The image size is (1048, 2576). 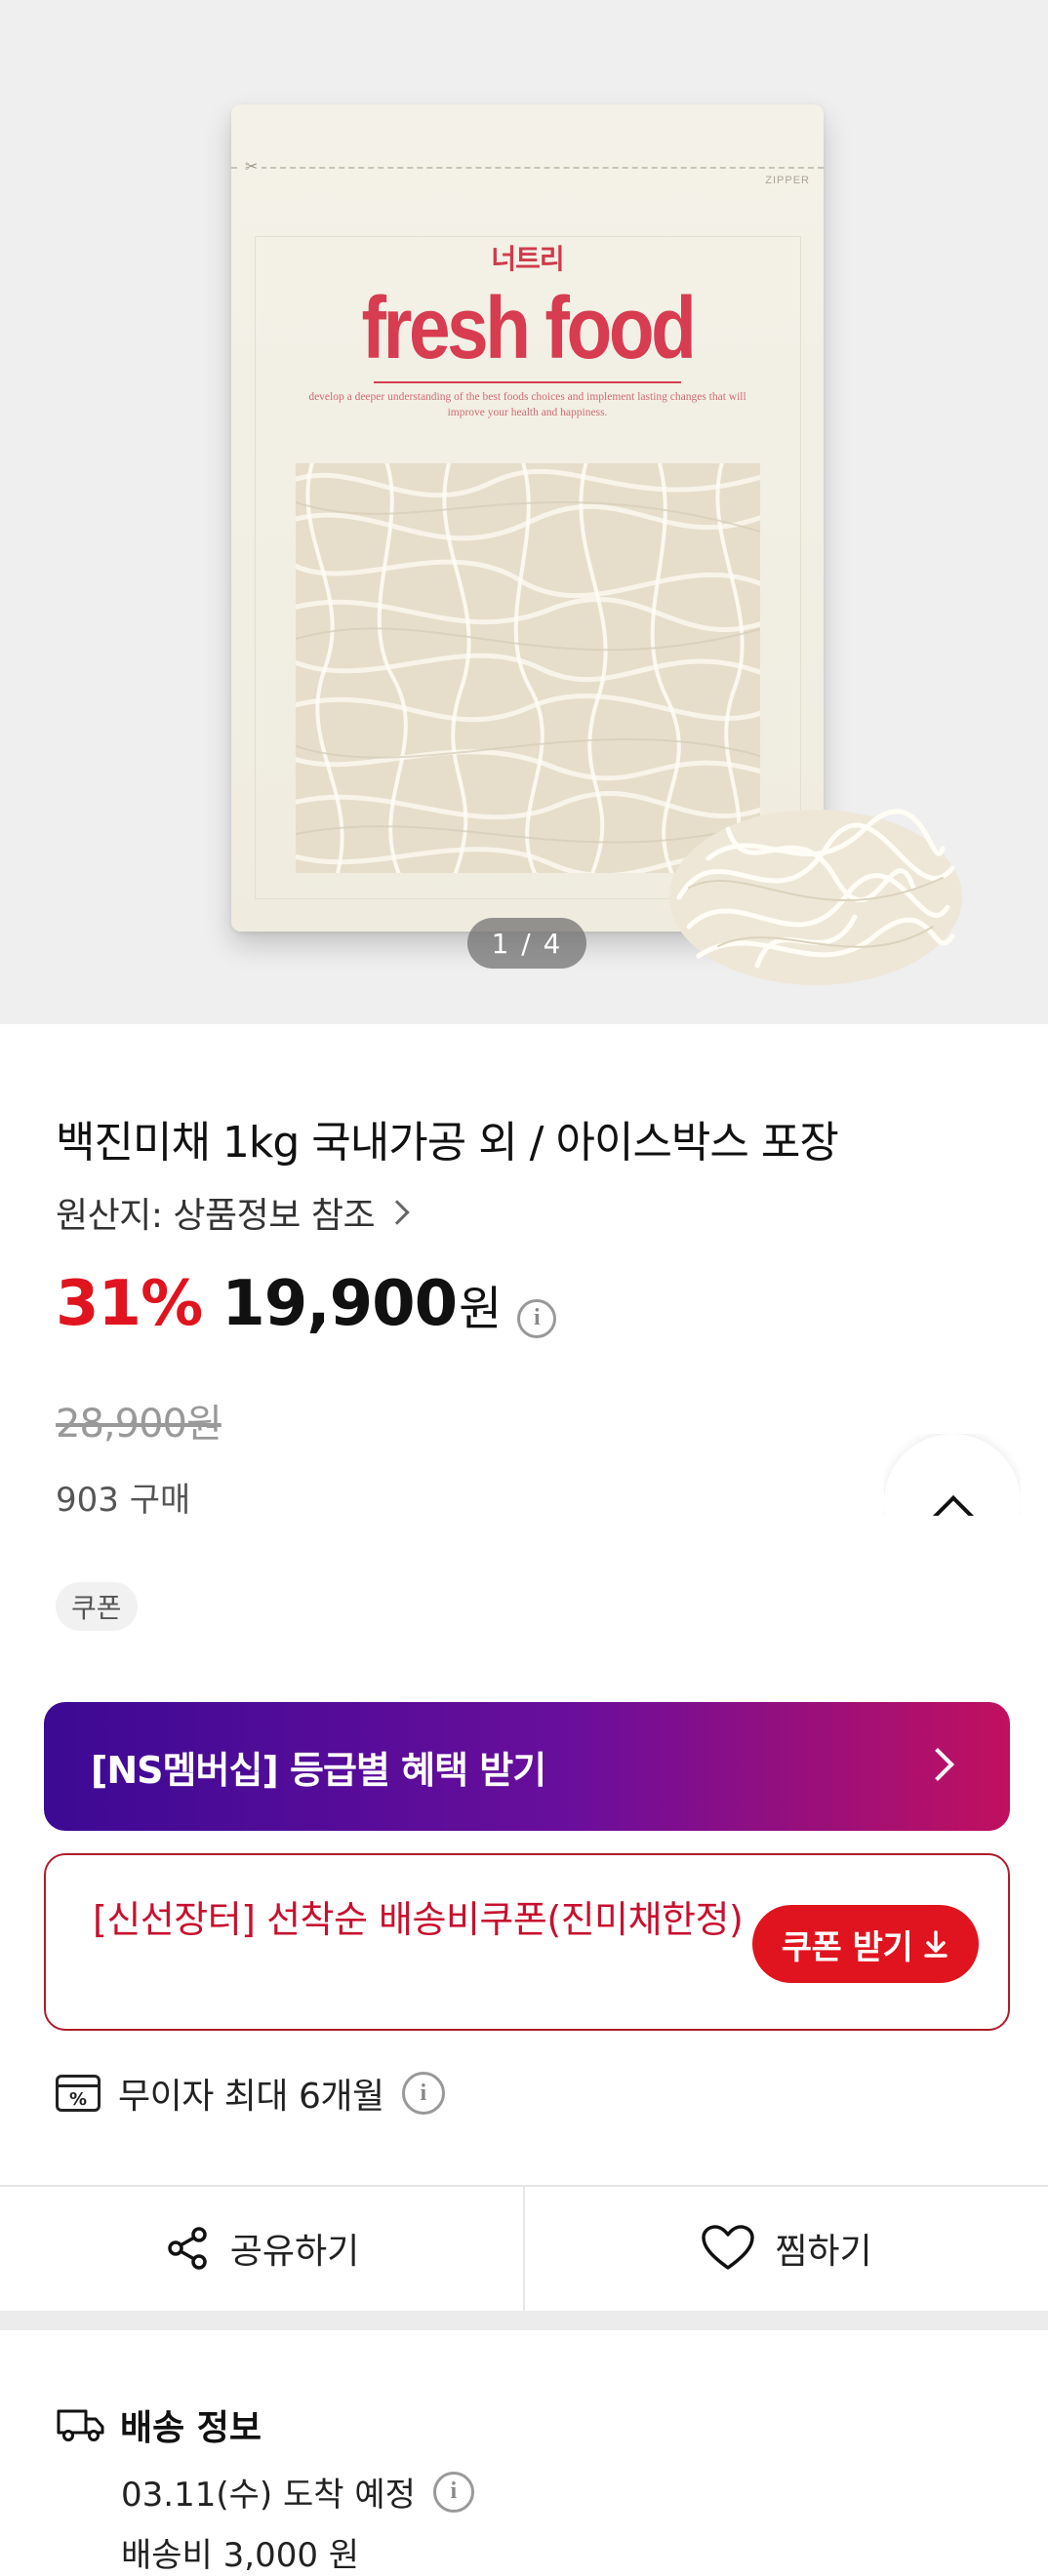 What do you see at coordinates (191, 2428) in the screenshot?
I see `delivery-heading: 배송 정보` at bounding box center [191, 2428].